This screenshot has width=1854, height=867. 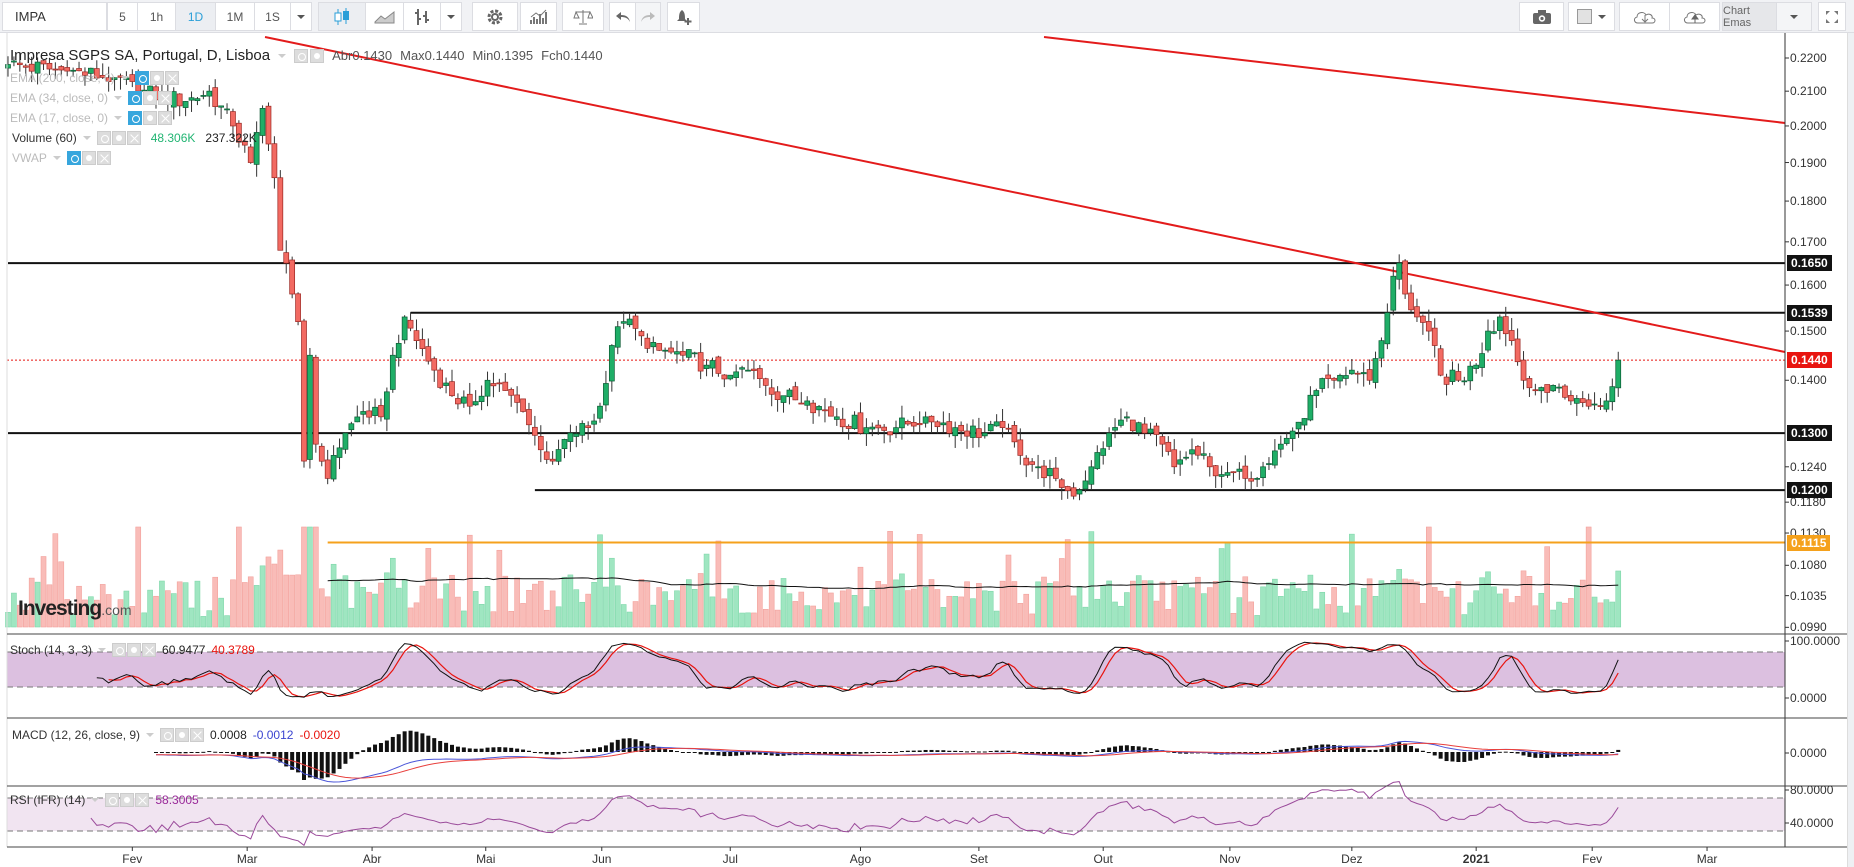 What do you see at coordinates (1809, 312) in the screenshot?
I see `price-tag: 0.1539` at bounding box center [1809, 312].